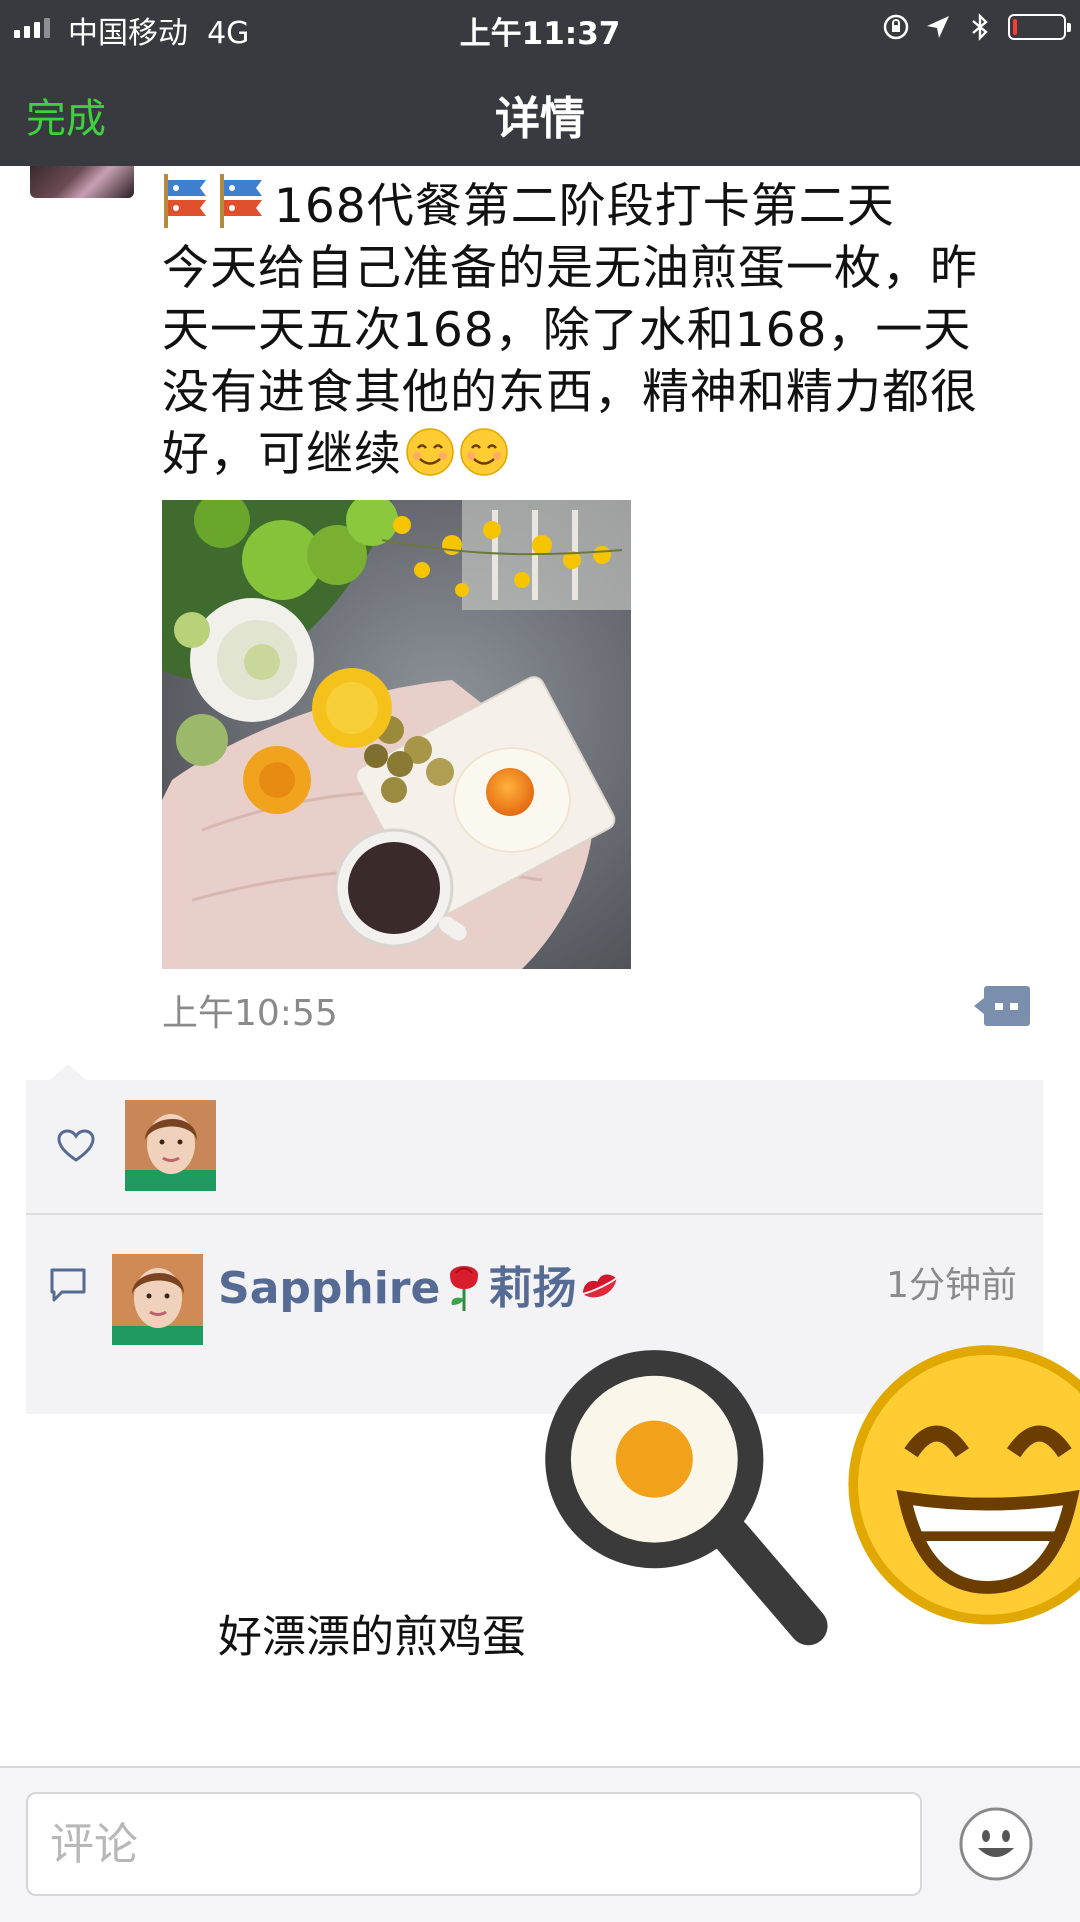  I want to click on magnifier-egg-icon, so click(686, 1498).